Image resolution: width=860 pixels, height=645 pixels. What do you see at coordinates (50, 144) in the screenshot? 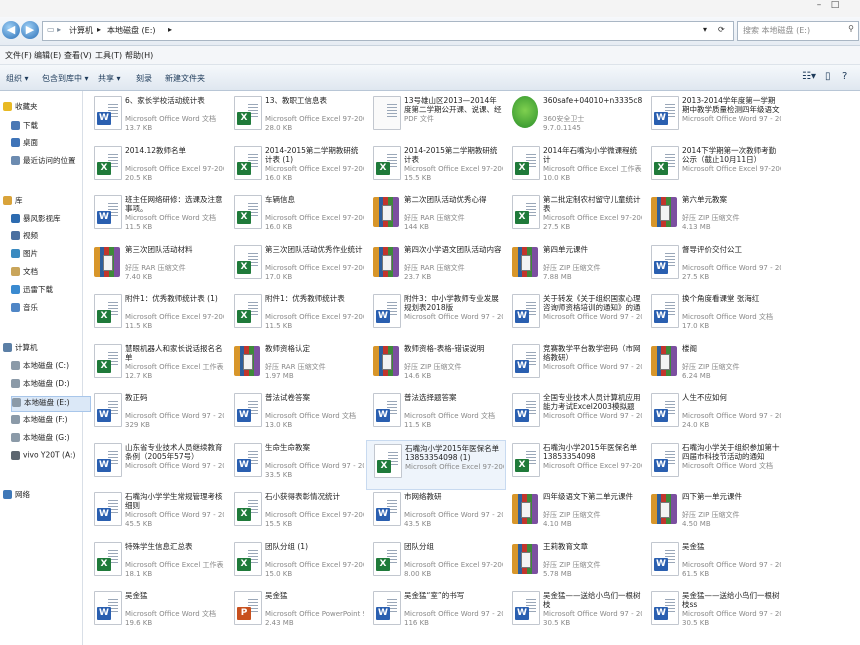
I see `nav-item-2: 桌面` at bounding box center [50, 144].